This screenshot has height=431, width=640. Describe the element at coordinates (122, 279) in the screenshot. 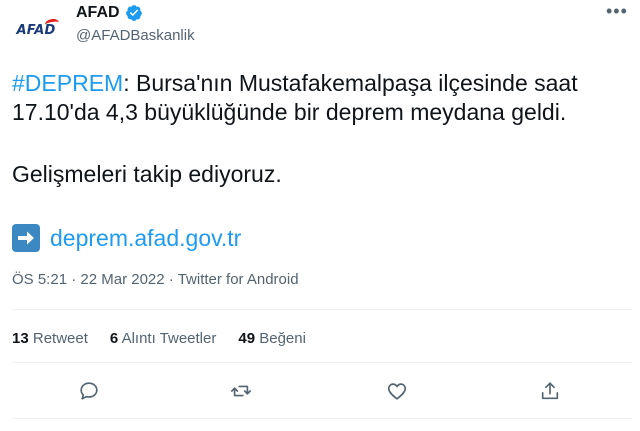

I see `tweet-date: 22 Mar 2022` at that location.